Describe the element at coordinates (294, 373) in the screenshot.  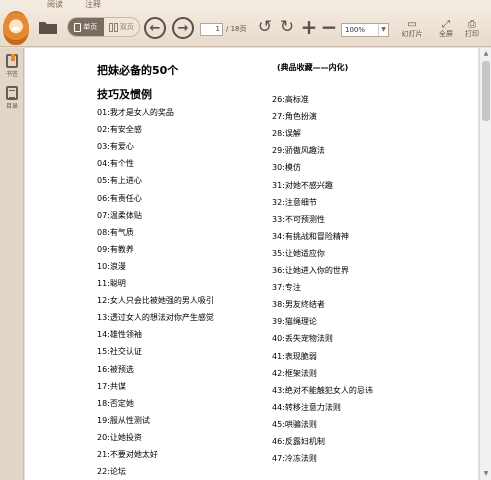
I see `list-item: 42:框架法则` at that location.